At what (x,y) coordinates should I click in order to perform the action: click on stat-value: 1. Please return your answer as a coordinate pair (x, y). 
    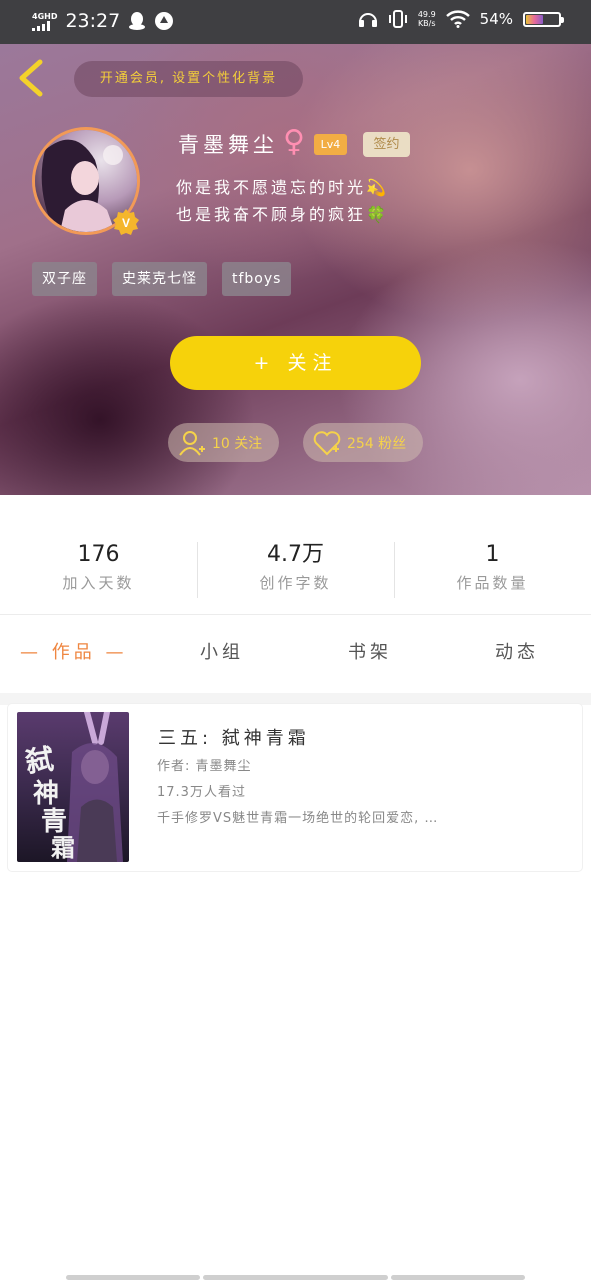
    Looking at the image, I should click on (492, 554).